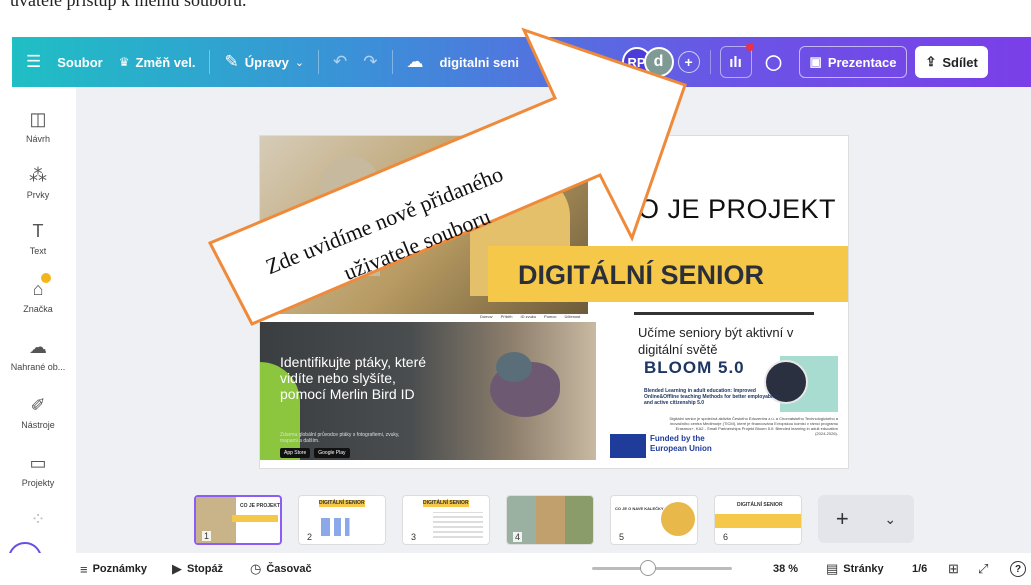 This screenshot has height=585, width=1031. What do you see at coordinates (256, 568) in the screenshot?
I see `clock-icon: ◷` at bounding box center [256, 568].